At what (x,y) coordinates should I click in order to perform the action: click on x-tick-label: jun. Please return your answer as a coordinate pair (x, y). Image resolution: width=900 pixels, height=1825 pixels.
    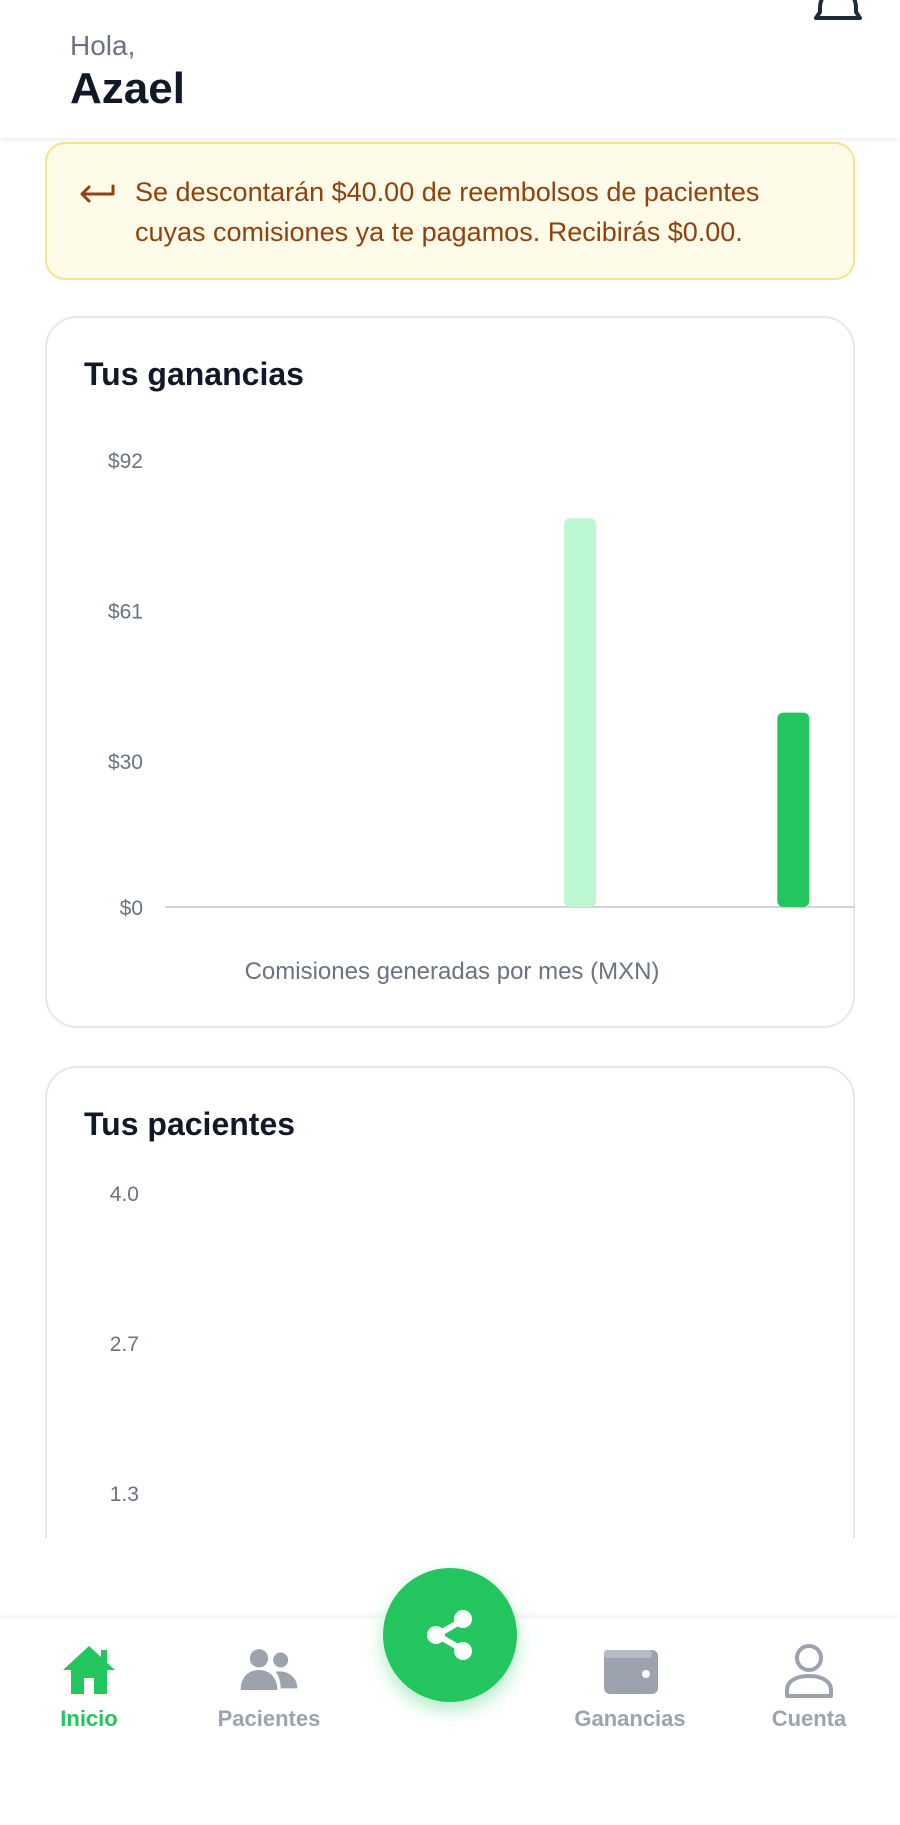
    Looking at the image, I should click on (686, 937).